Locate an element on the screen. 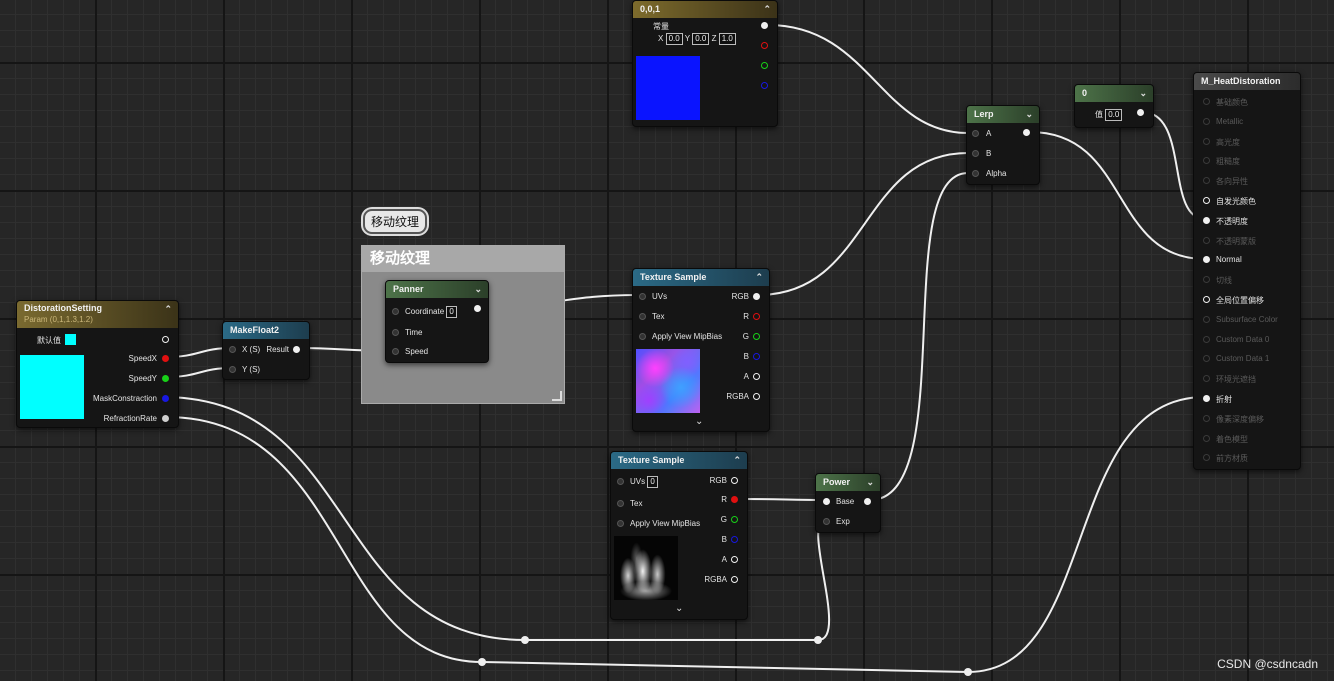 The image size is (1334, 681). result-pin-row: 全局位置偏移 is located at coordinates (1249, 300).